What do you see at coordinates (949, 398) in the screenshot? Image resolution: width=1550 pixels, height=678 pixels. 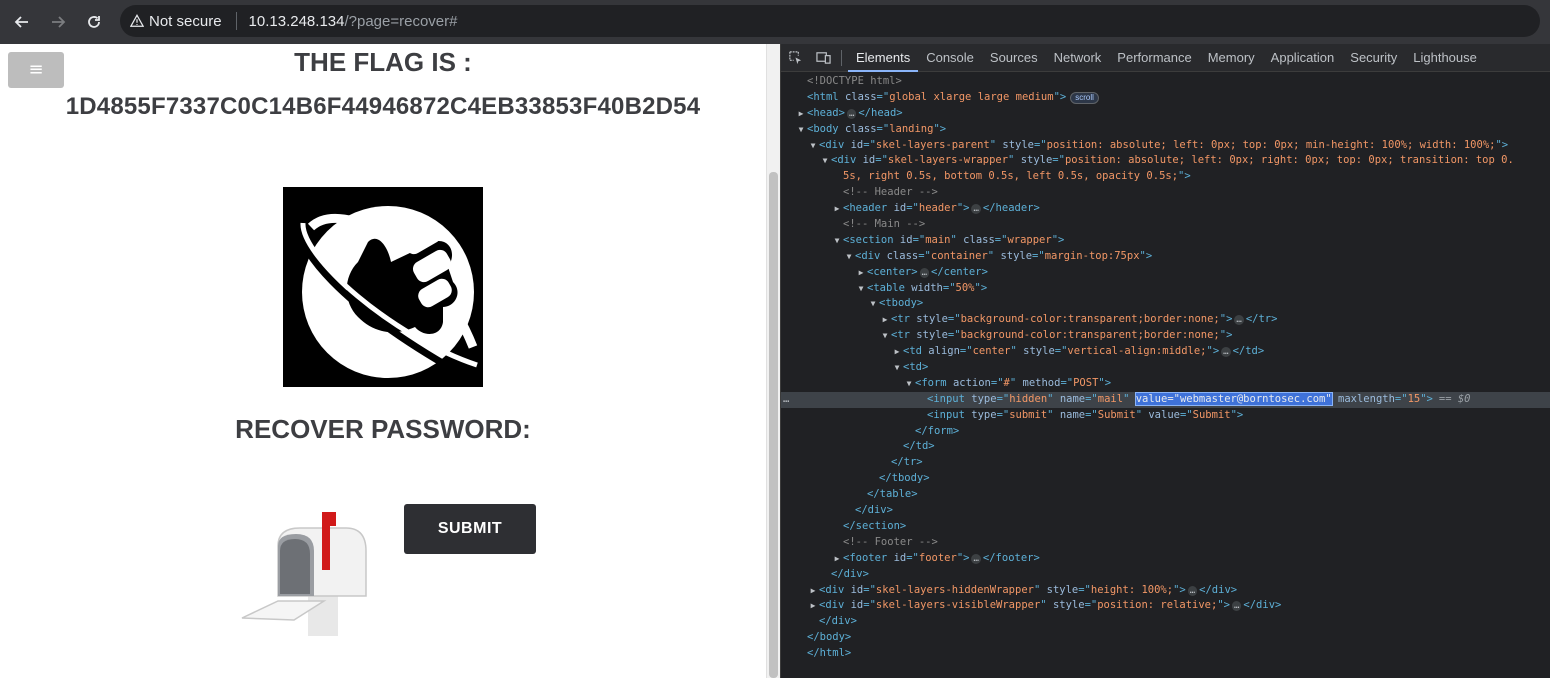 I see `dom-token: <input` at bounding box center [949, 398].